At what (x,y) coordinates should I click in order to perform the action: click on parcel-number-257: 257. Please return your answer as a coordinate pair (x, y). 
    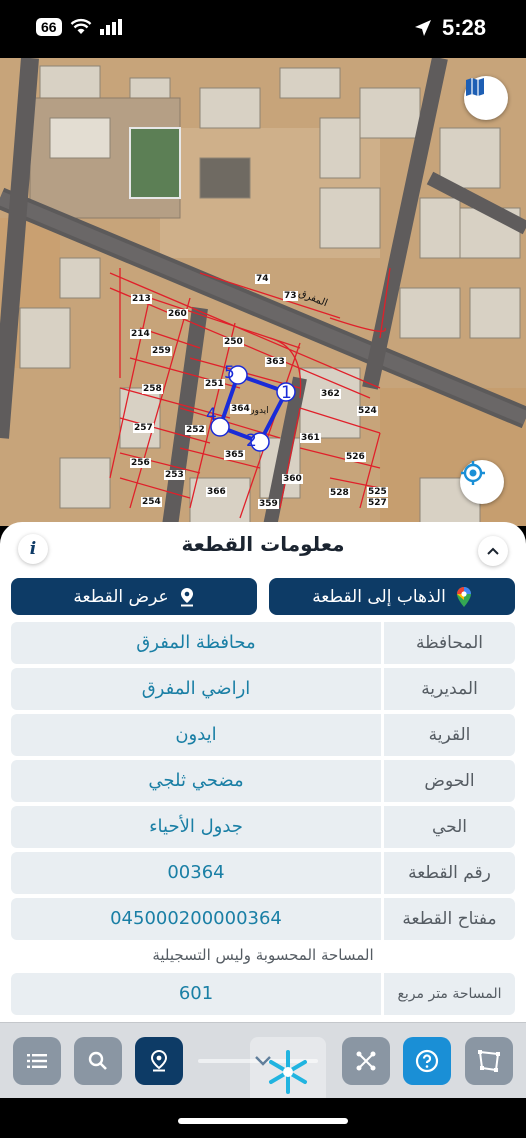
    Looking at the image, I should click on (143, 428).